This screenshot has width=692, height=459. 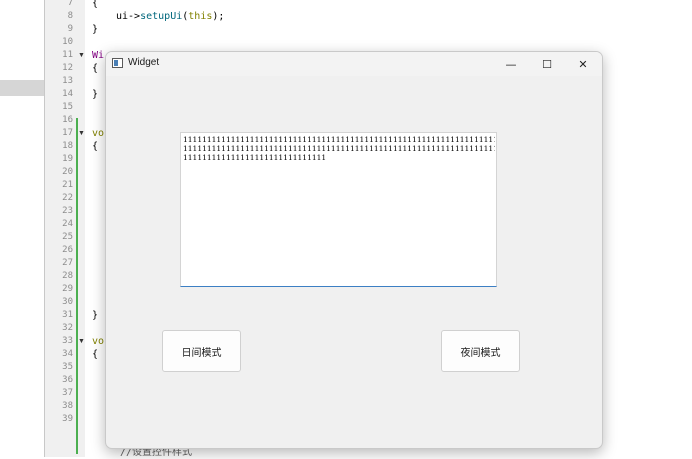 I want to click on window-titlebar: Widget — ☐ ✕, so click(x=354, y=64).